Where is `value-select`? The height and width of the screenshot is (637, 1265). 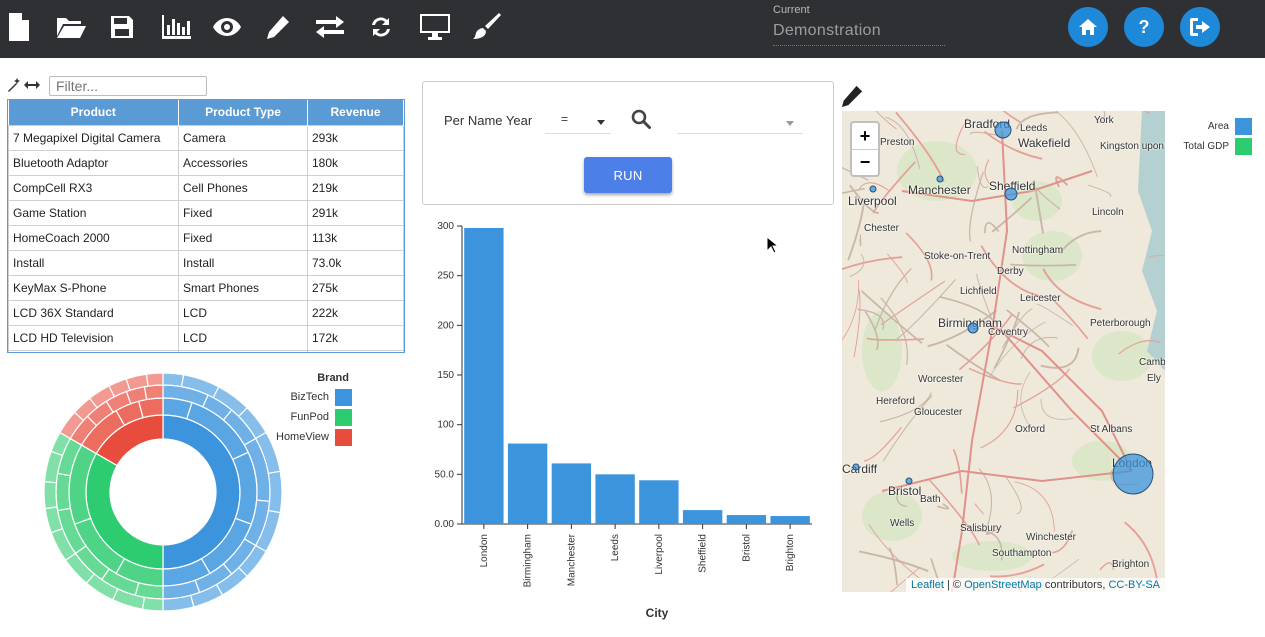
value-select is located at coordinates (740, 123).